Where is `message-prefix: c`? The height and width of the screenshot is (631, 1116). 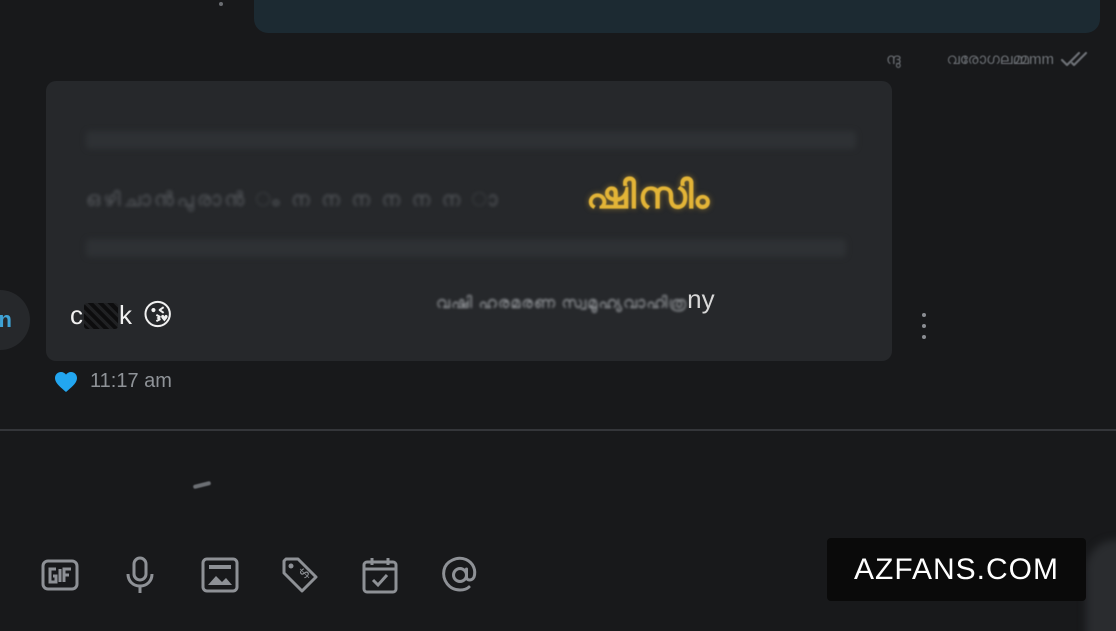
message-prefix: c is located at coordinates (76, 315).